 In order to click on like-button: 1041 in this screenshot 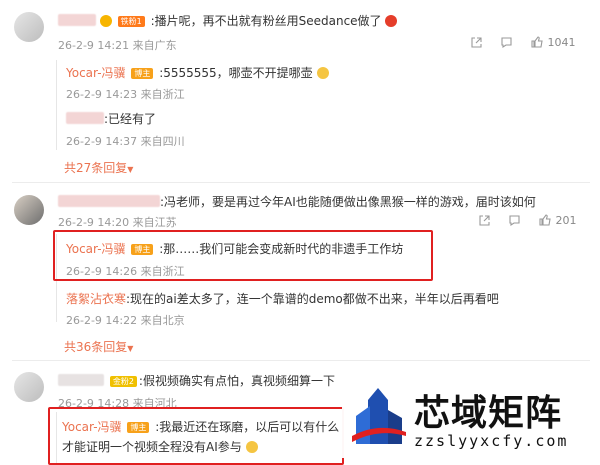, I will do `click(553, 42)`.